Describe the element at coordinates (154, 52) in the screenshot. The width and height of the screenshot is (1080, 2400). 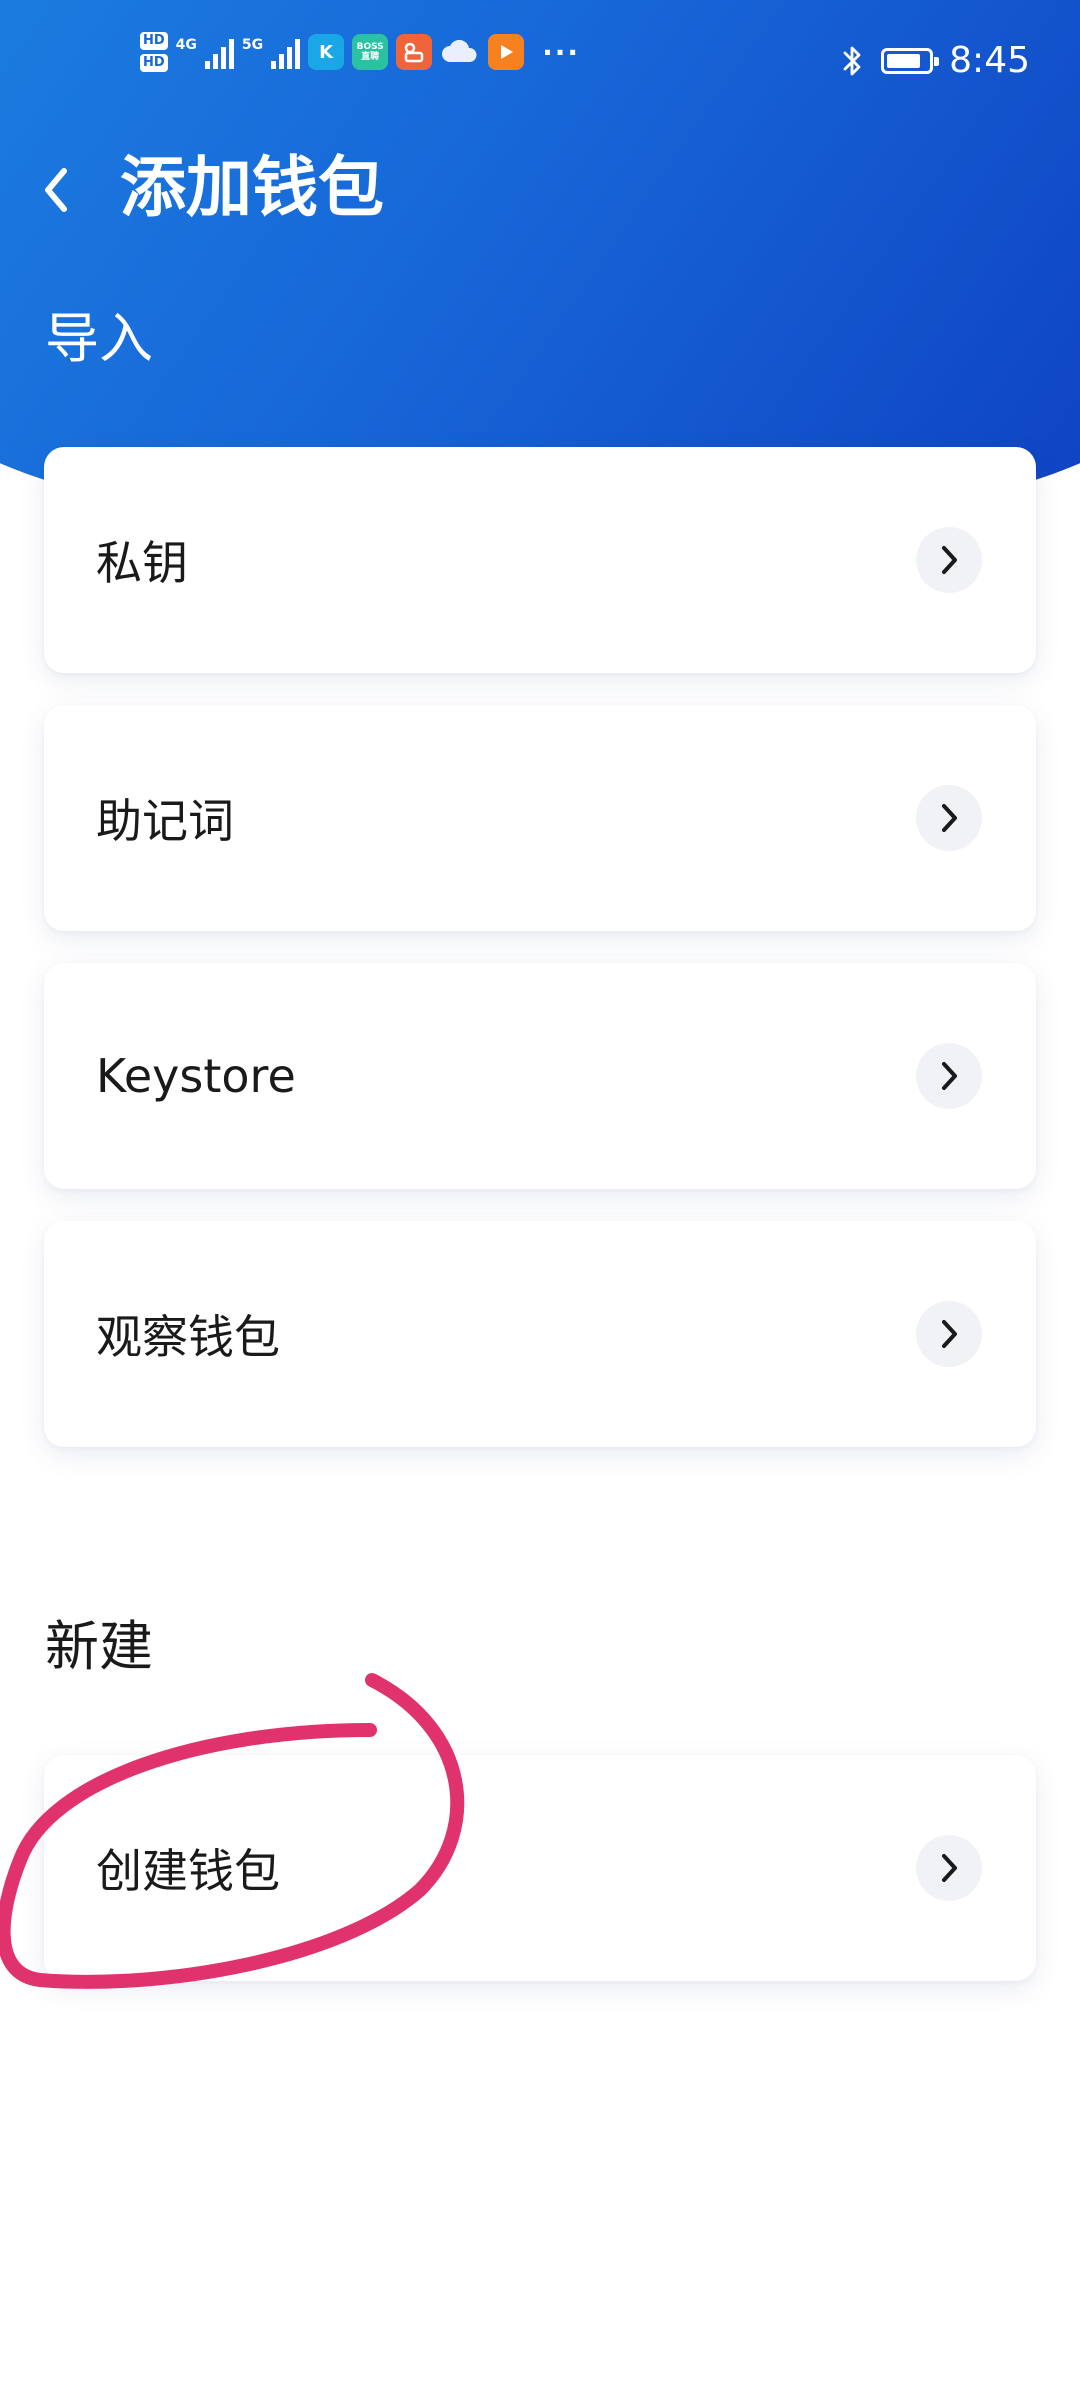
I see `hd-indicators: HD HD` at that location.